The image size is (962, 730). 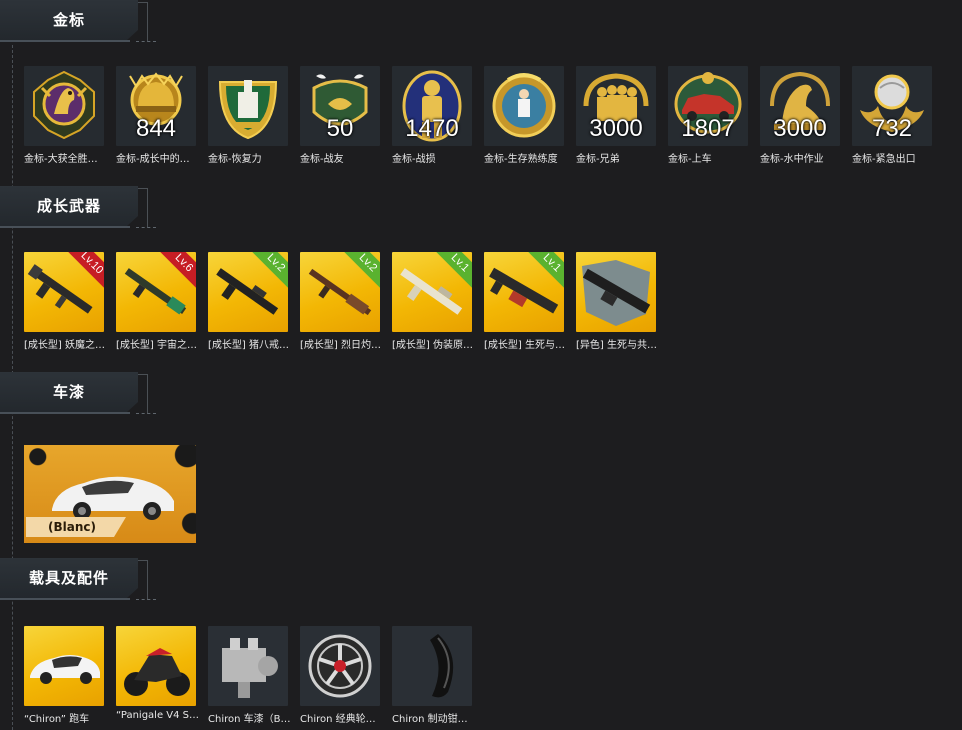 I want to click on section-header-gold: 金标, so click(x=78, y=22).